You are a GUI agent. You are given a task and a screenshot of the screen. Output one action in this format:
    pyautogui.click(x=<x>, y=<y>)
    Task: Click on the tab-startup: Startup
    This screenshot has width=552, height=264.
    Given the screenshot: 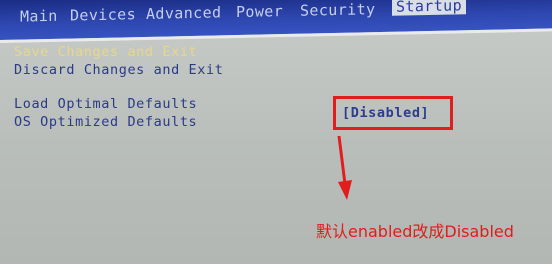 What is the action you would take?
    pyautogui.click(x=429, y=8)
    